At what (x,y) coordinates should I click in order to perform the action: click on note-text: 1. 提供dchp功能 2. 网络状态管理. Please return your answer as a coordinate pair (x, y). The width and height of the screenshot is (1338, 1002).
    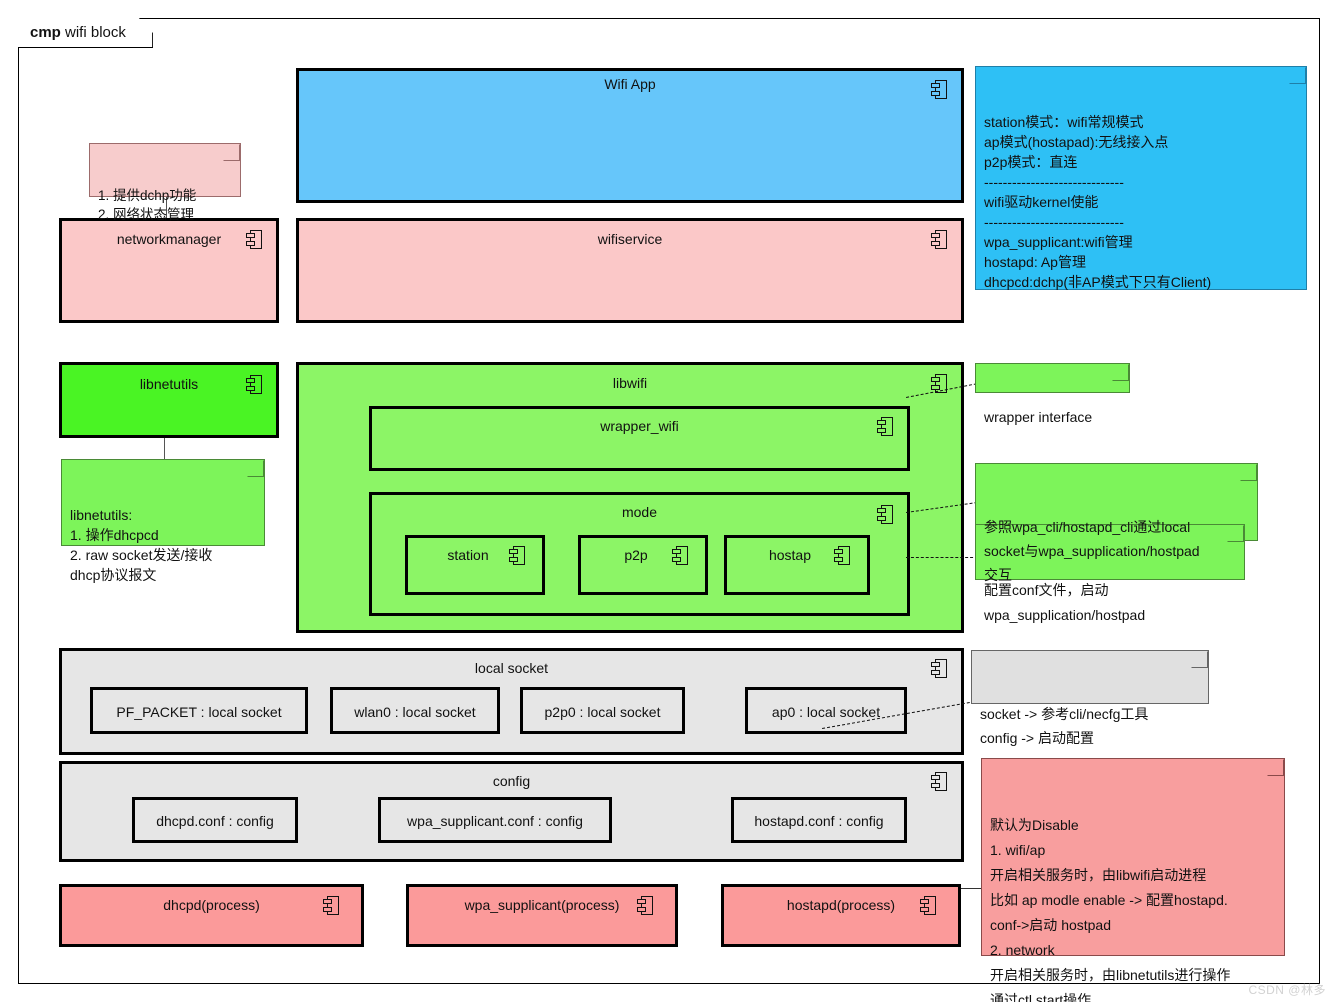
    Looking at the image, I should click on (147, 205).